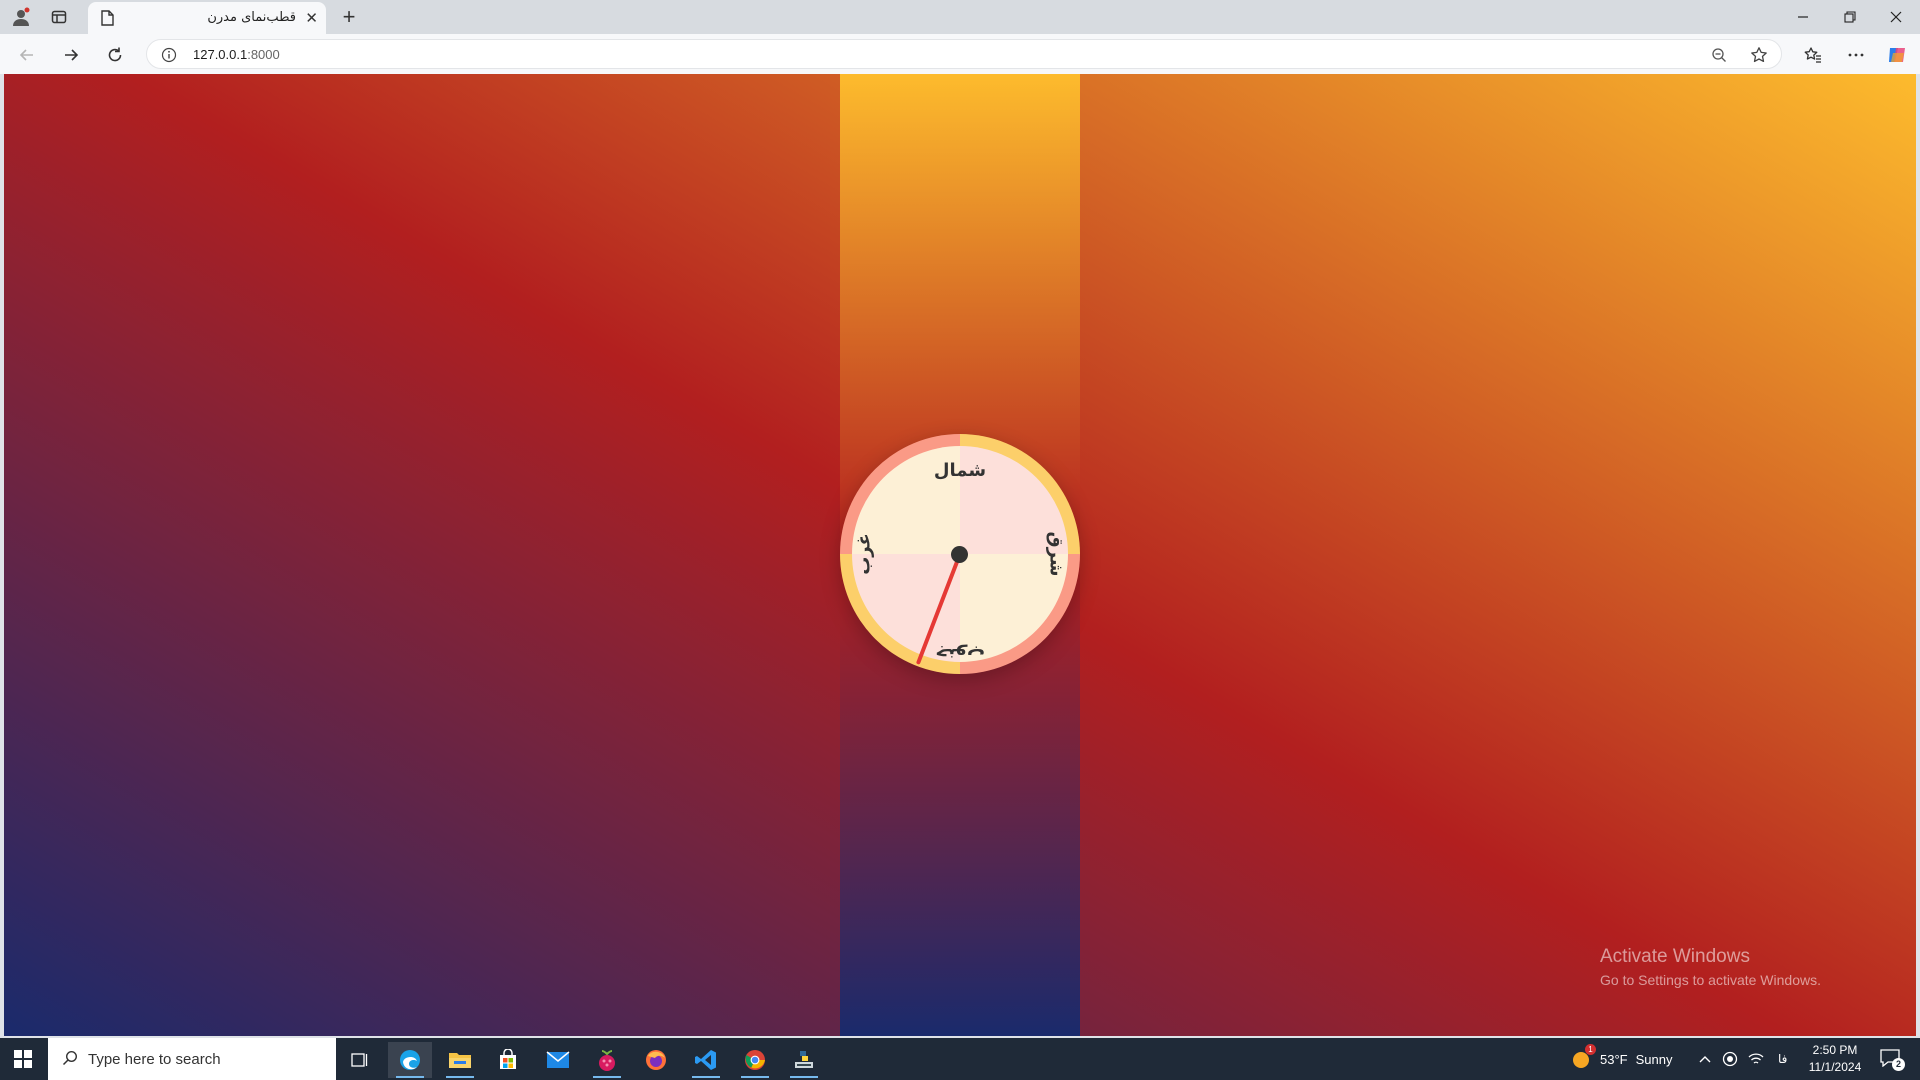  I want to click on compass-south-label: جنوب, so click(960, 654).